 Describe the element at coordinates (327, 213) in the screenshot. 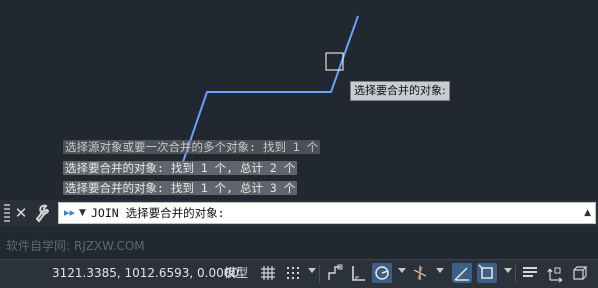

I see `command-input: ▸▸ ▼ JOIN 选择要合并的对象: ▲` at that location.